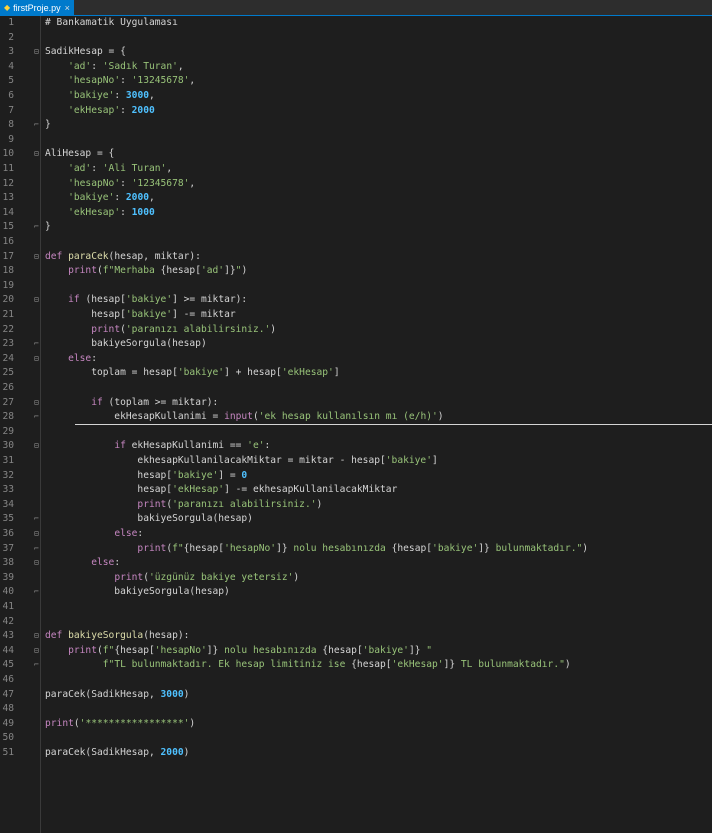 This screenshot has height=833, width=712. Describe the element at coordinates (356, 52) in the screenshot. I see `code-line: 3 ⊟ SadikHesap = {` at that location.